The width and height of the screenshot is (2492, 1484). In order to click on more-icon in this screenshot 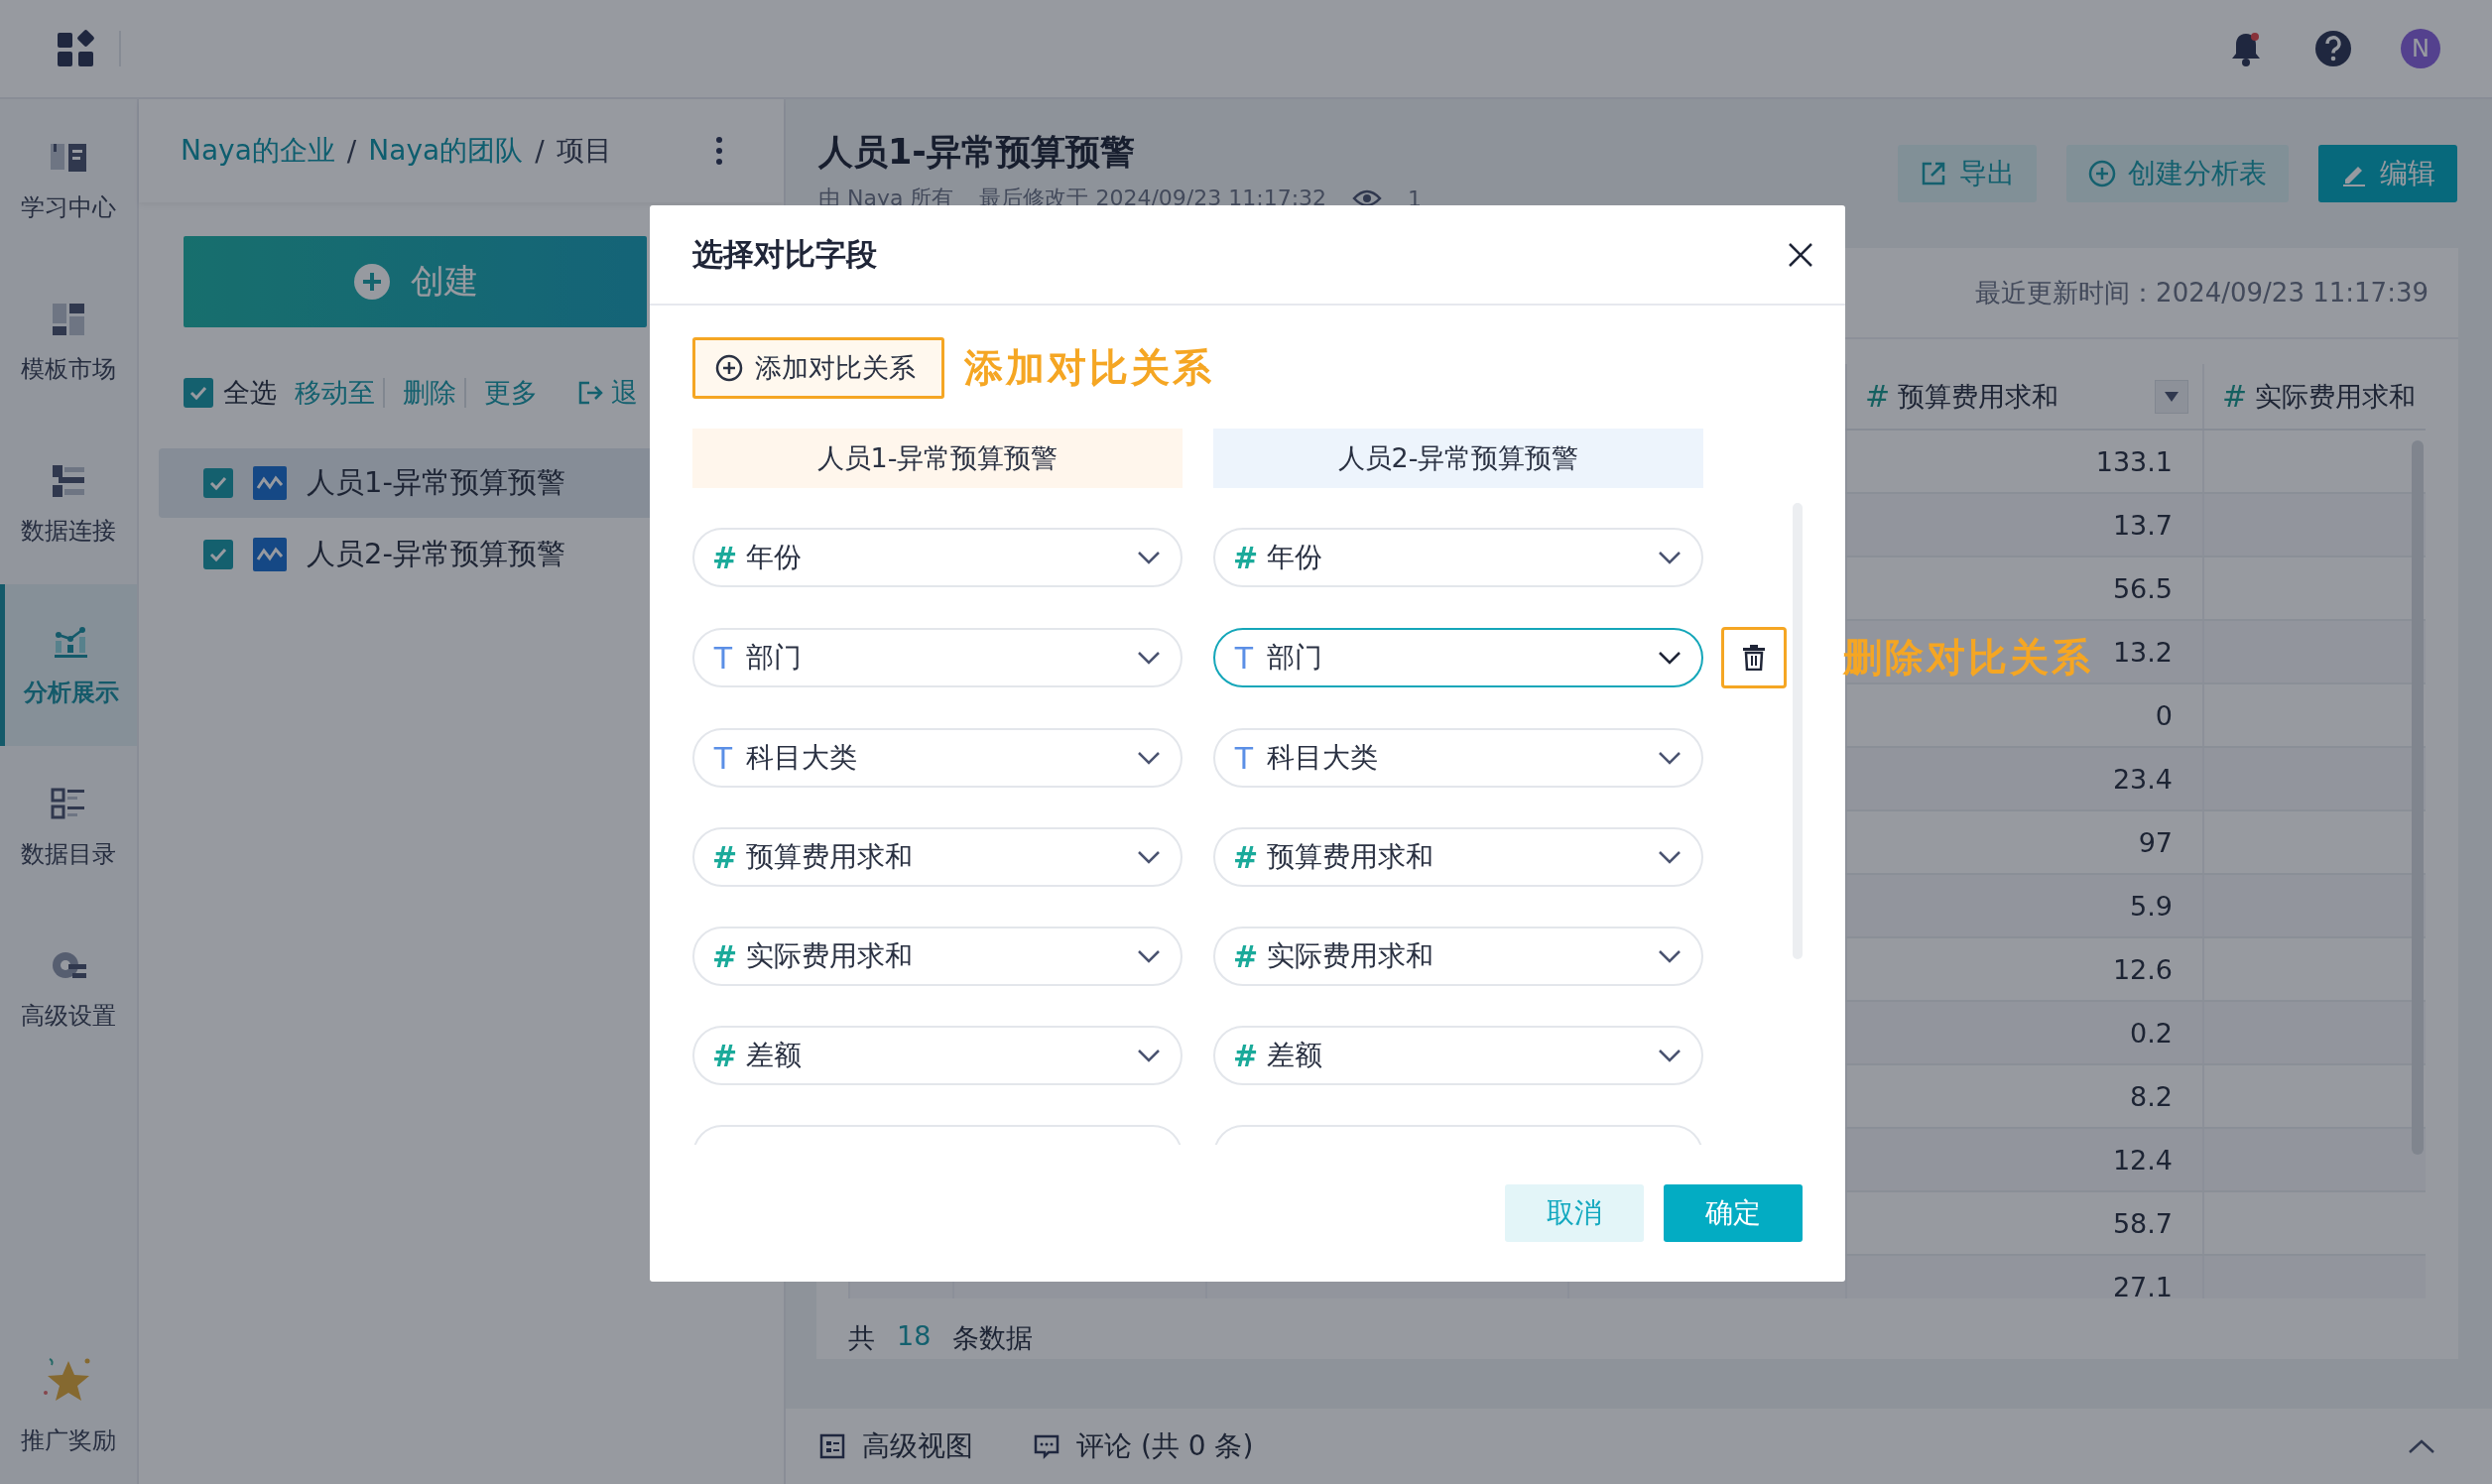, I will do `click(719, 151)`.